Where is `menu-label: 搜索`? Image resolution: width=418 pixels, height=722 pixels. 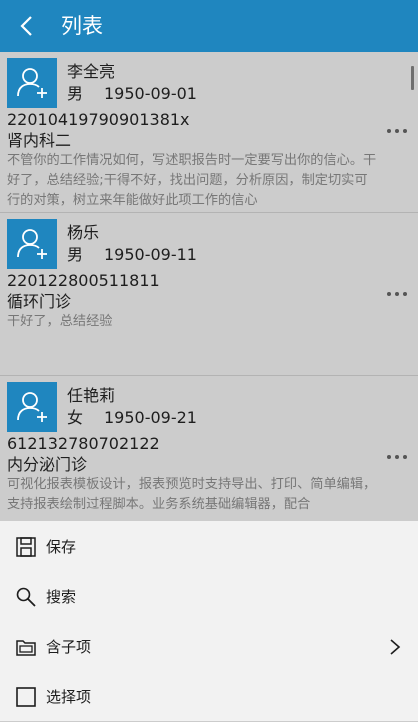
menu-label: 搜索 is located at coordinates (61, 597).